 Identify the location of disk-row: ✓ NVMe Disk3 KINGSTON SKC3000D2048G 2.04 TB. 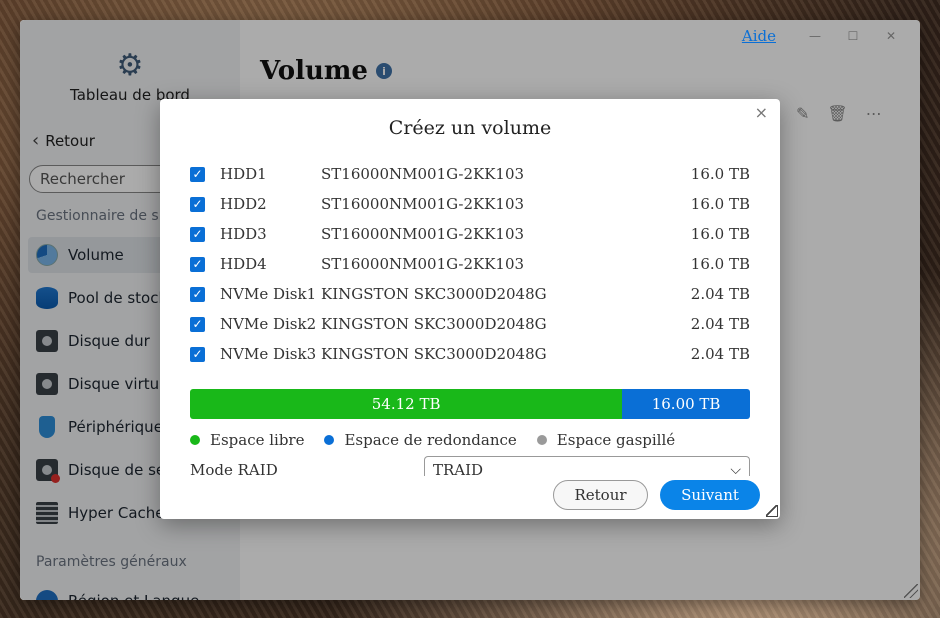
(470, 354).